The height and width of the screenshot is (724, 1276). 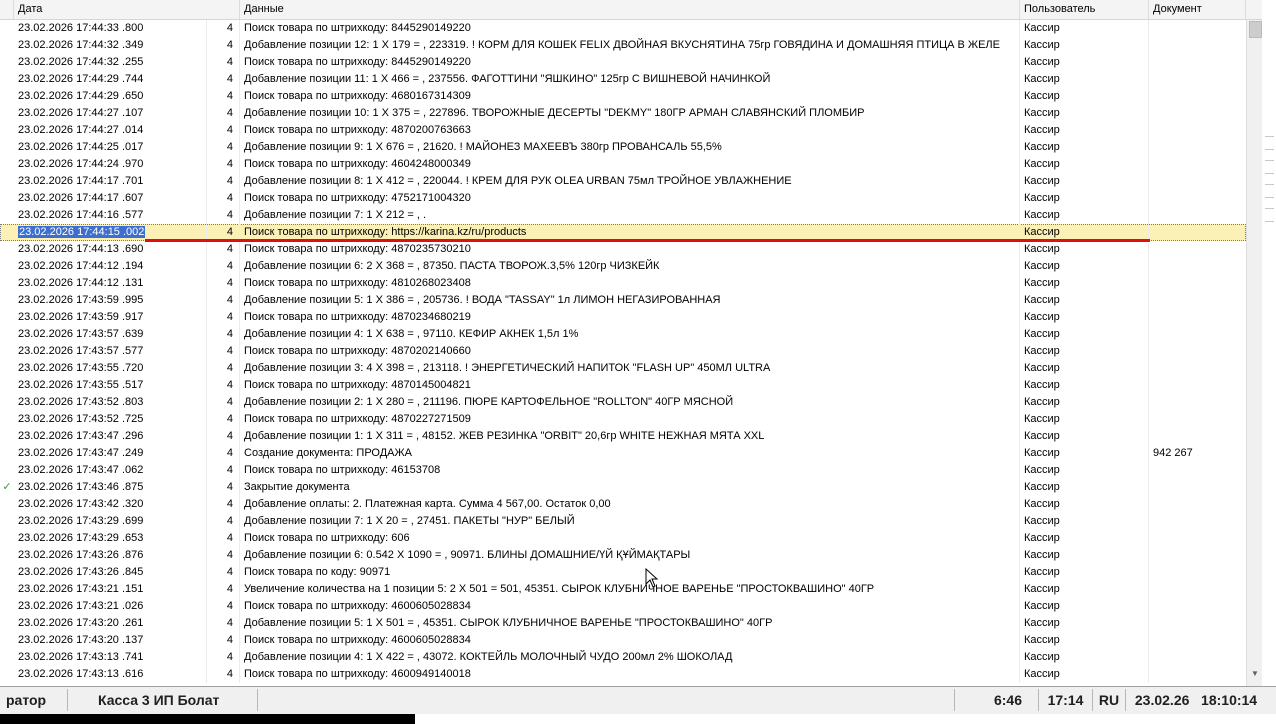 What do you see at coordinates (1254, 674) in the screenshot?
I see `chevron-down-icon: ▼` at bounding box center [1254, 674].